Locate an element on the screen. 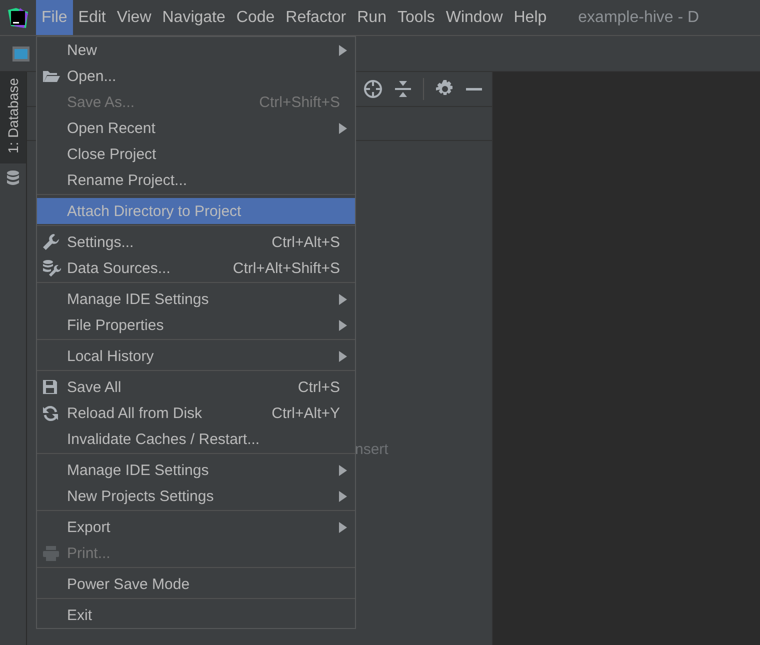 The width and height of the screenshot is (760, 645). menu-item: Settings... Ctrl+Alt+S is located at coordinates (196, 242).